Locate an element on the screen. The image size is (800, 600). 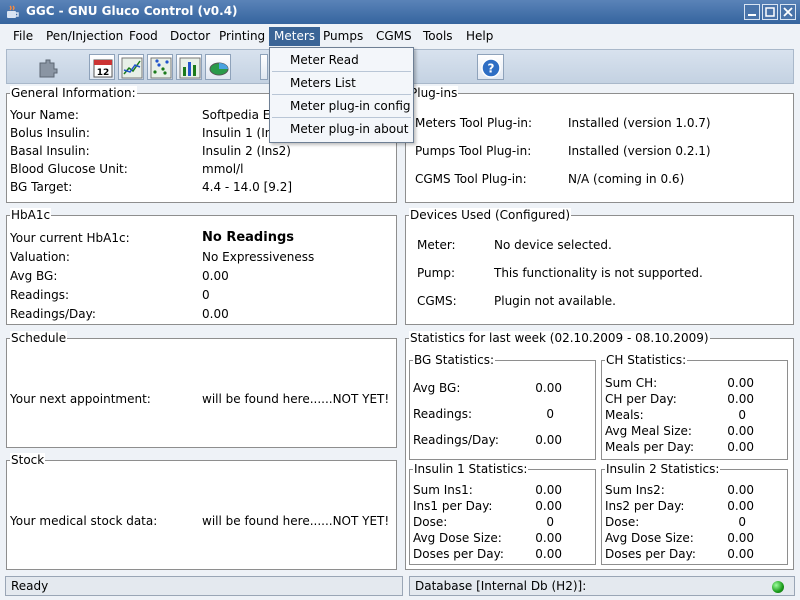
ins1-doses-per-day-label: Doses per Day: is located at coordinates (458, 554).